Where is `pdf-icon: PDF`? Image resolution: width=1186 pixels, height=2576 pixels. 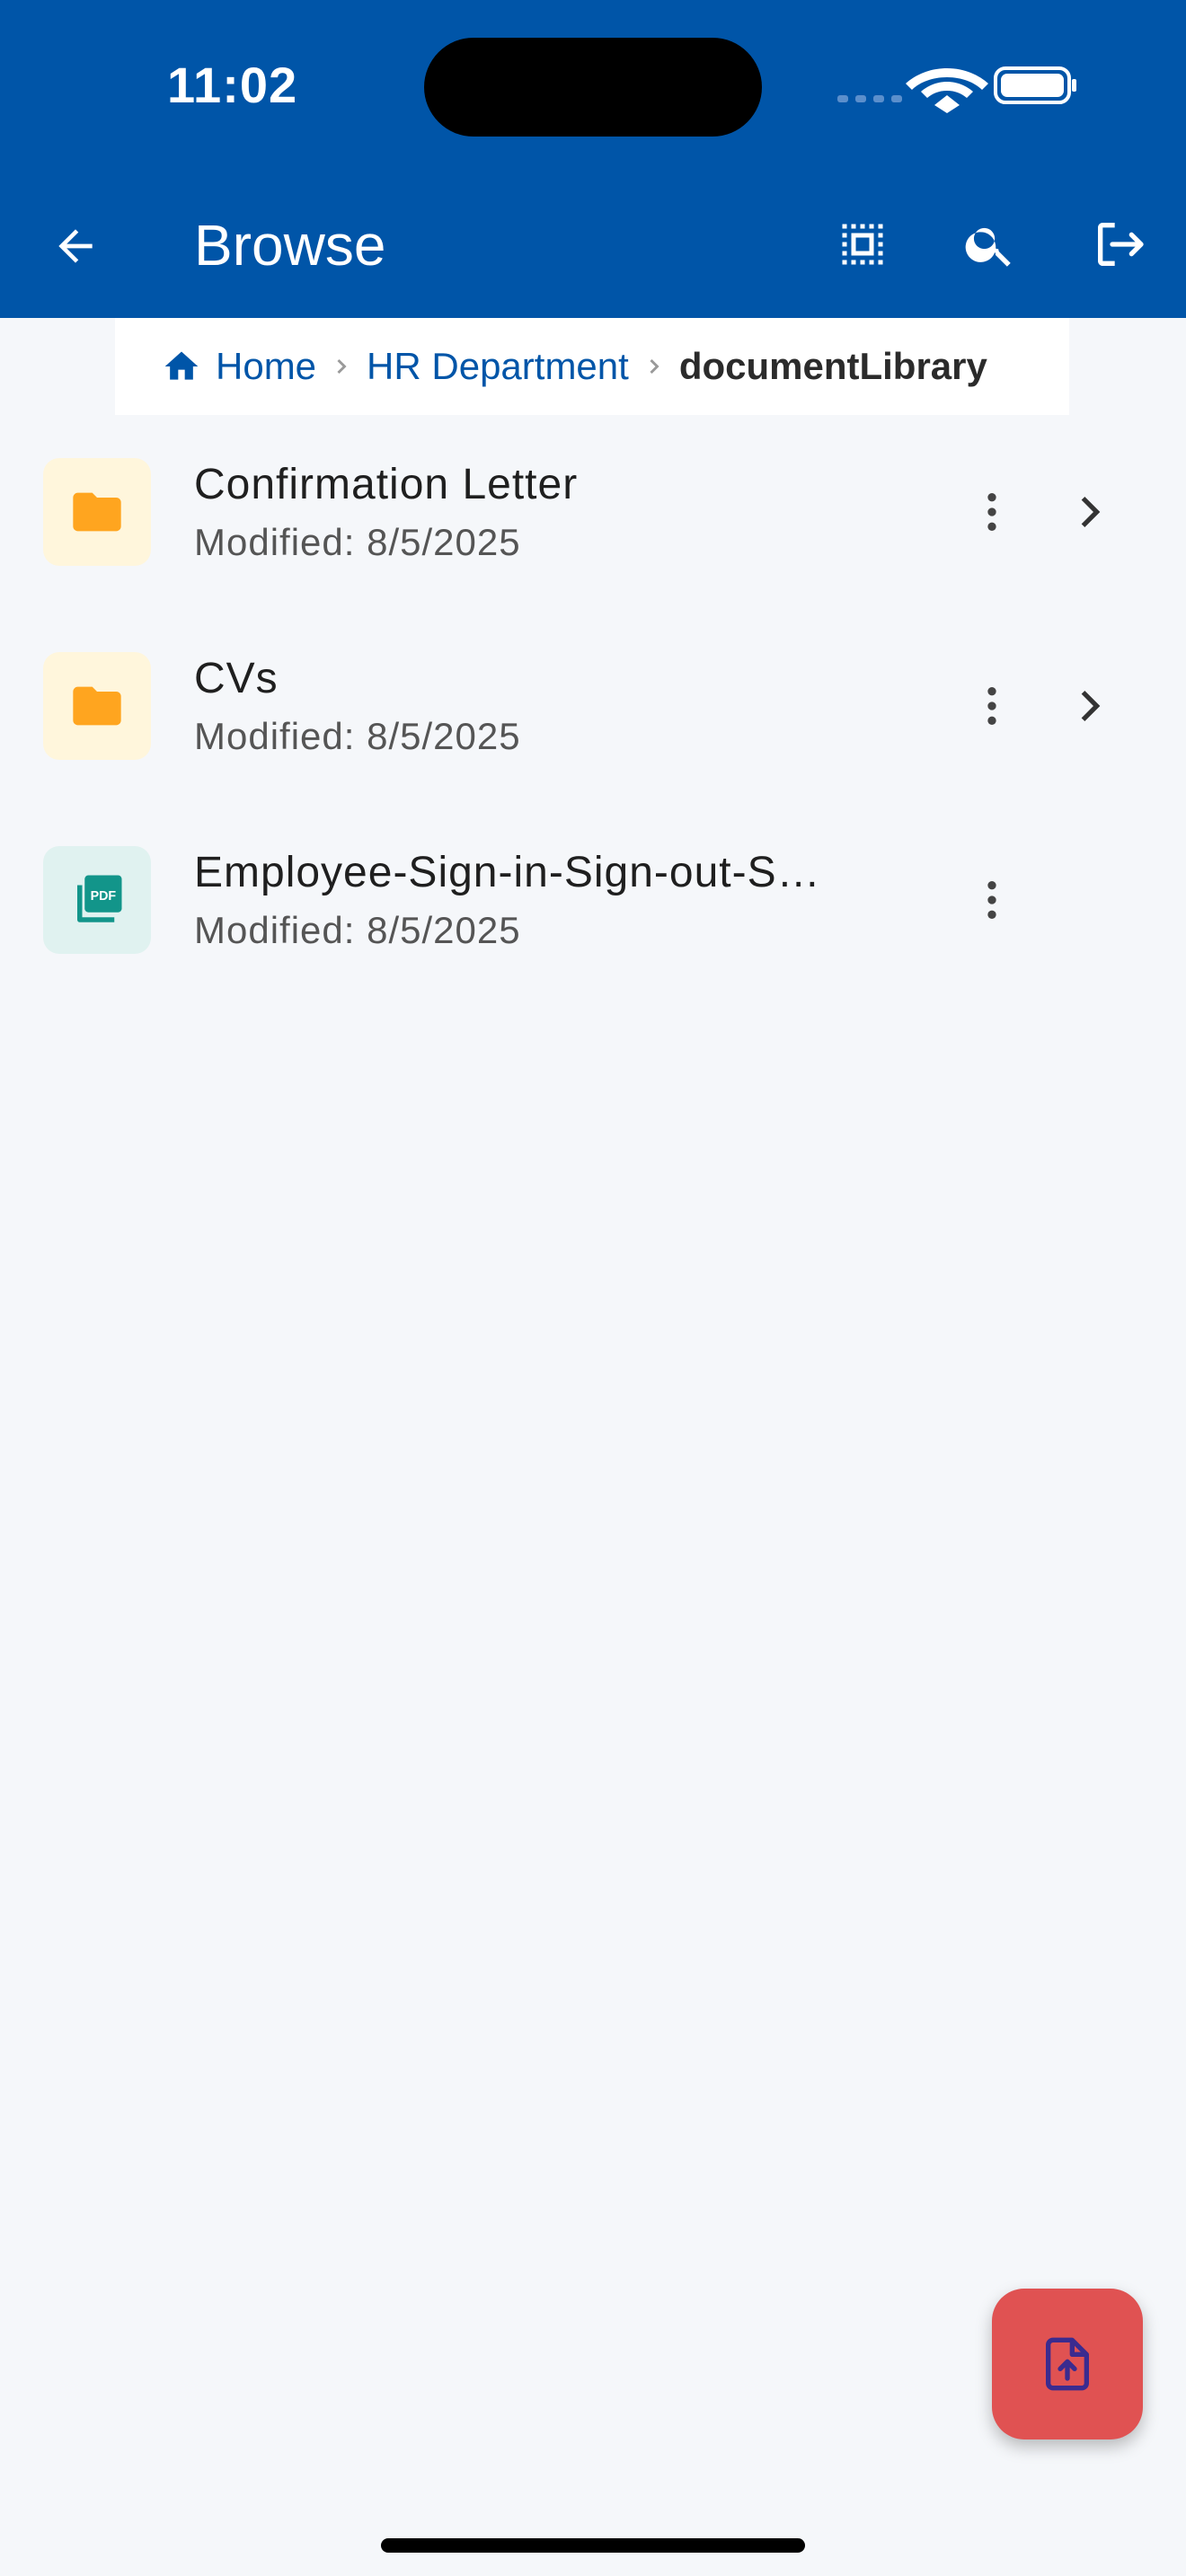 pdf-icon: PDF is located at coordinates (99, 898).